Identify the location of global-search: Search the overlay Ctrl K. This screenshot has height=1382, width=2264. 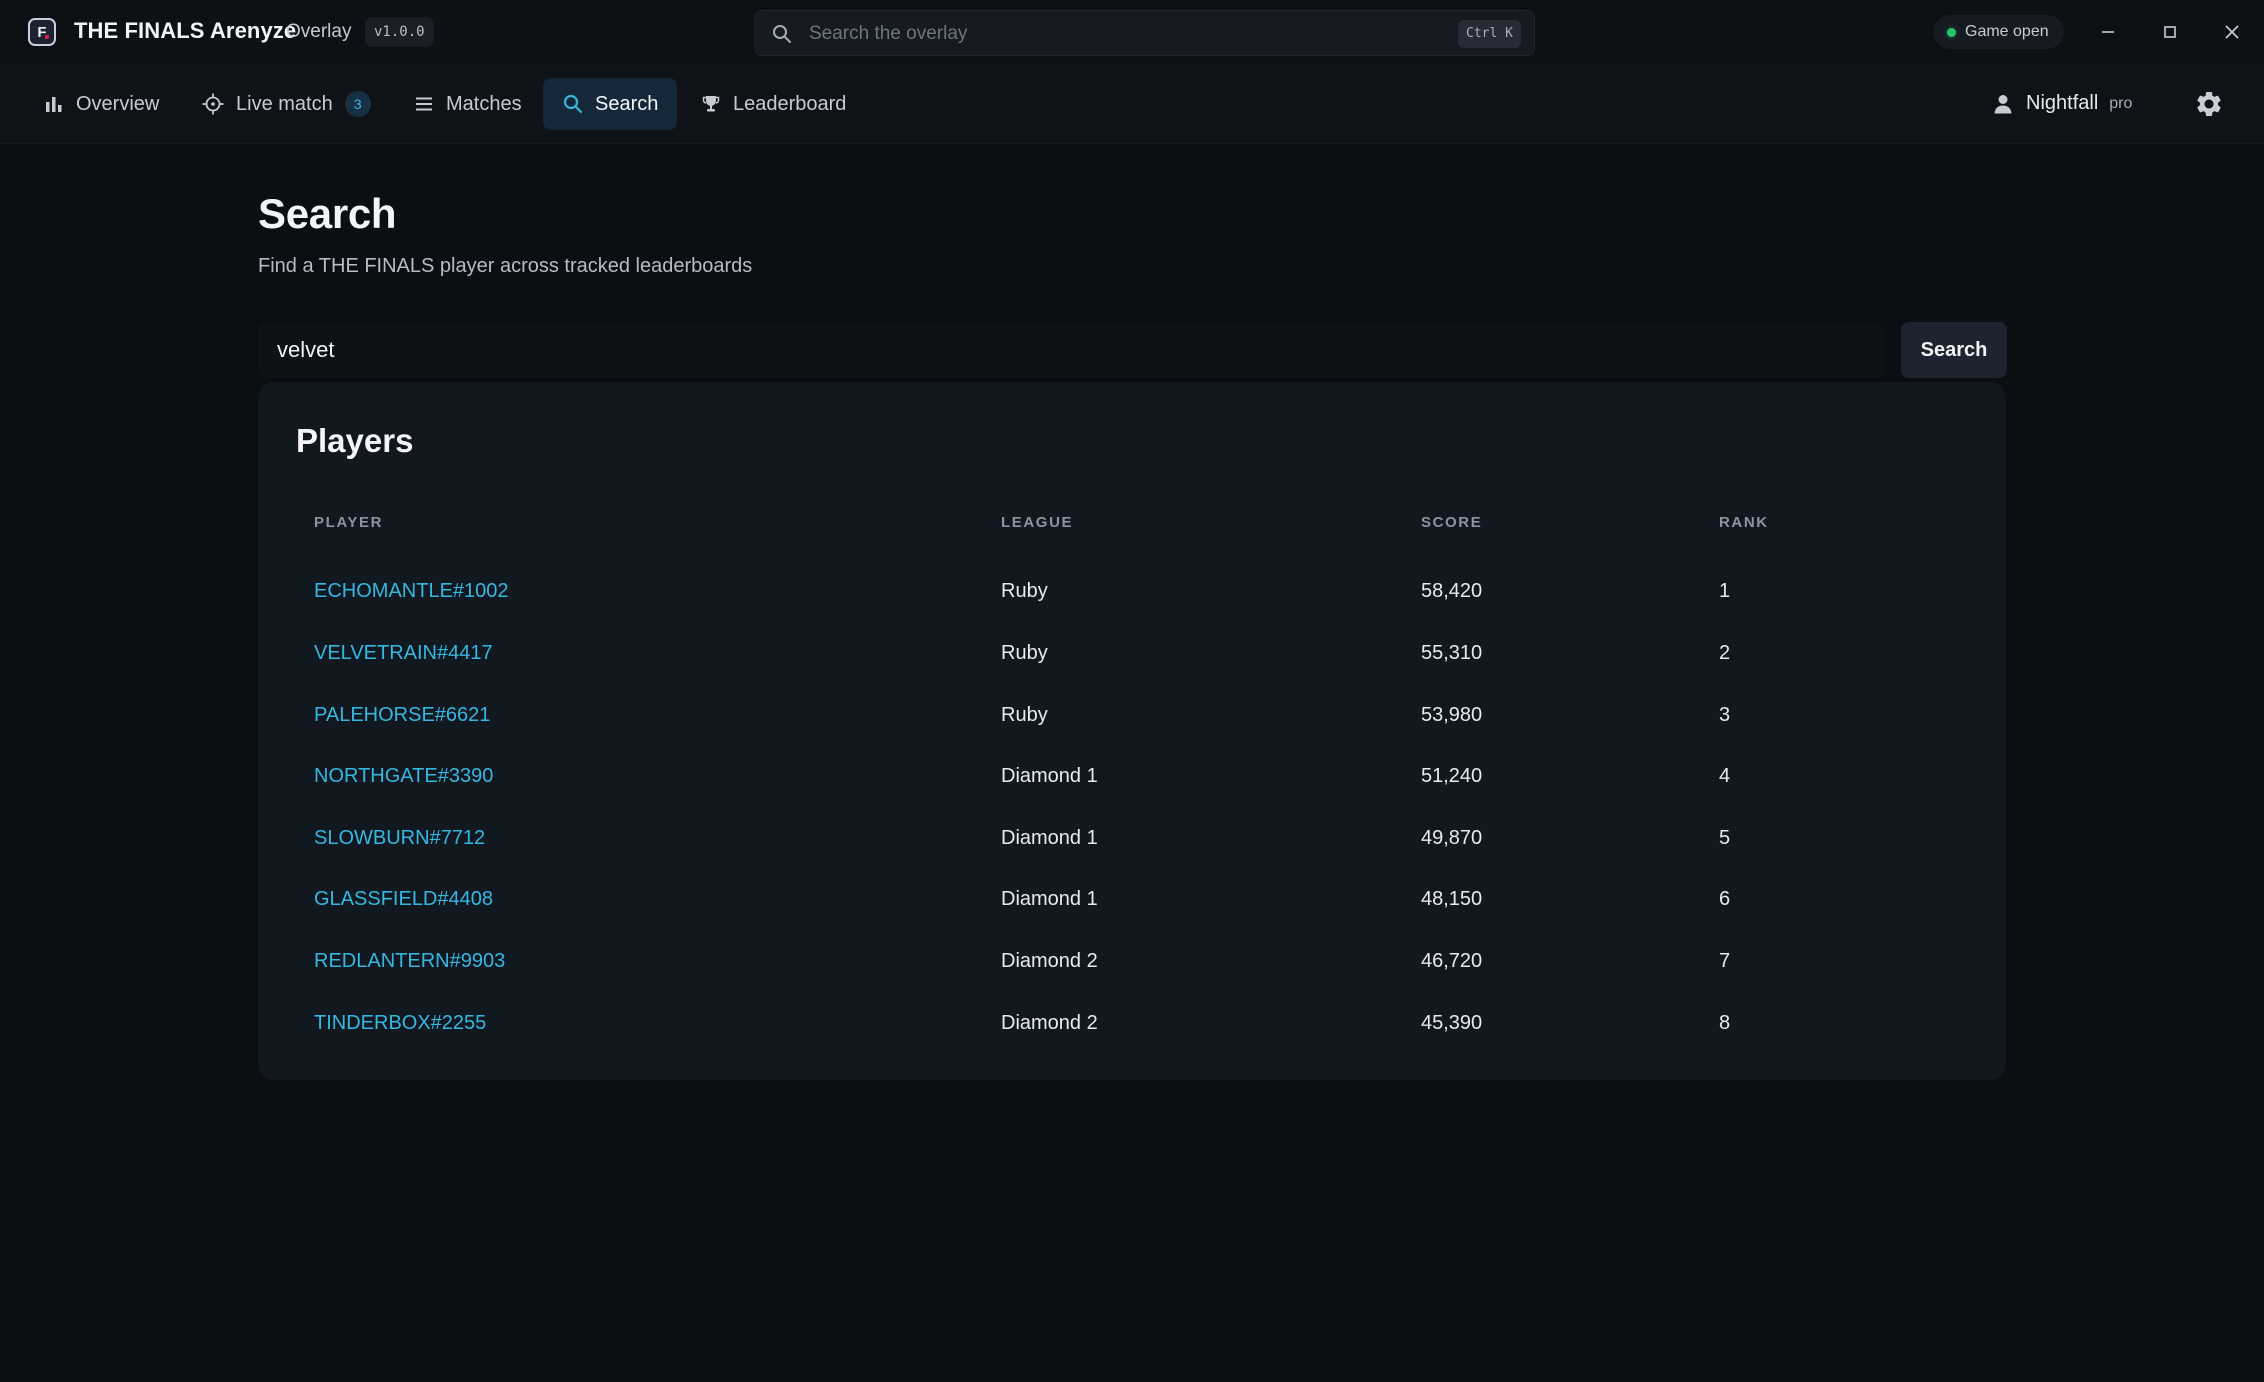
(1144, 33).